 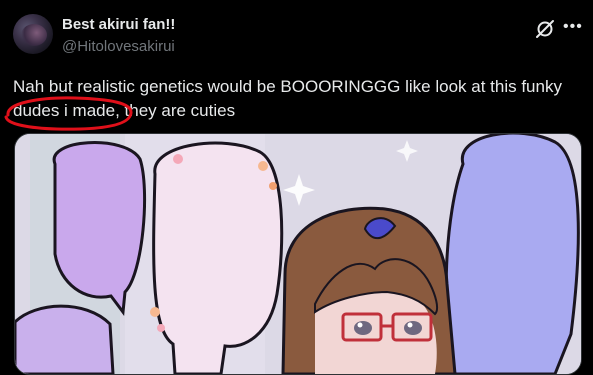 What do you see at coordinates (33, 34) in the screenshot?
I see `author-avatar` at bounding box center [33, 34].